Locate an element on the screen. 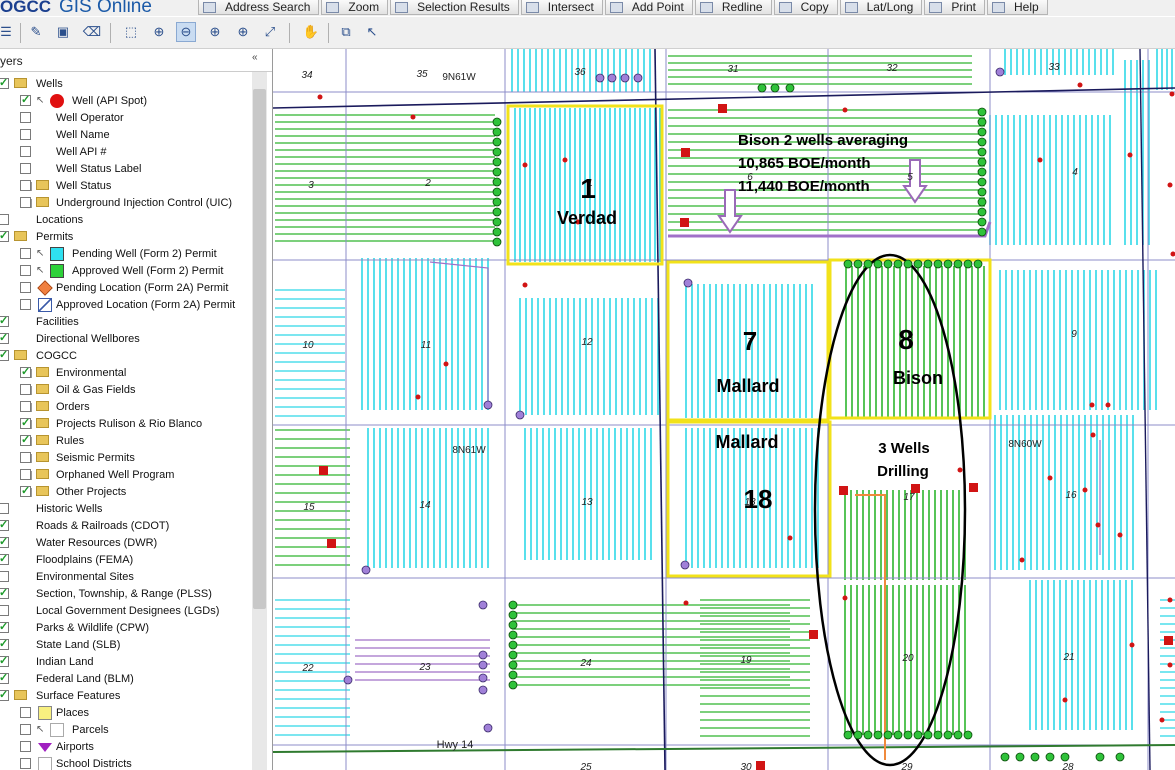 The width and height of the screenshot is (1175, 770). menu-copy-button: Copy is located at coordinates (805, 7).